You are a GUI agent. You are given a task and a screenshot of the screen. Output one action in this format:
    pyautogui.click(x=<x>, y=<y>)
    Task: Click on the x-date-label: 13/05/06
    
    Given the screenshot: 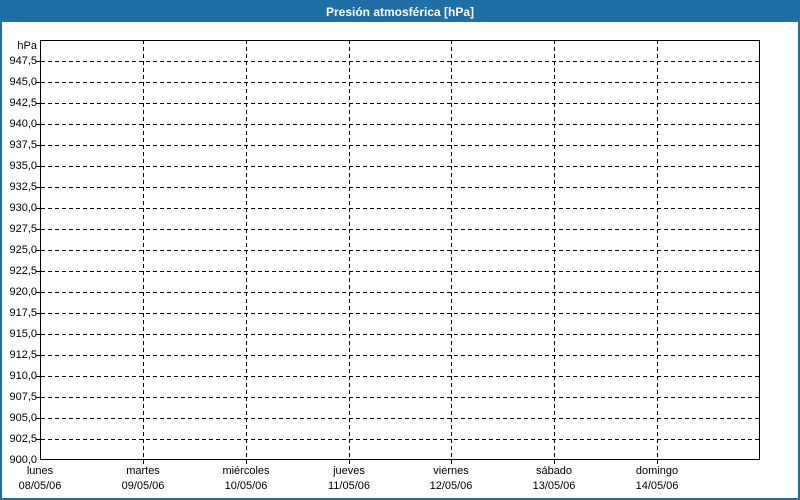 What is the action you would take?
    pyautogui.click(x=554, y=486)
    